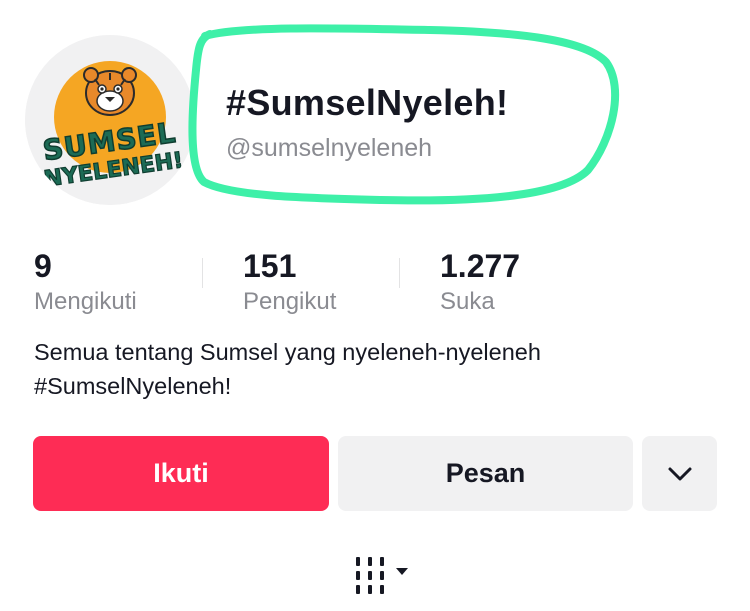 This screenshot has width=750, height=611. I want to click on following-label: Mengikuti, so click(85, 301).